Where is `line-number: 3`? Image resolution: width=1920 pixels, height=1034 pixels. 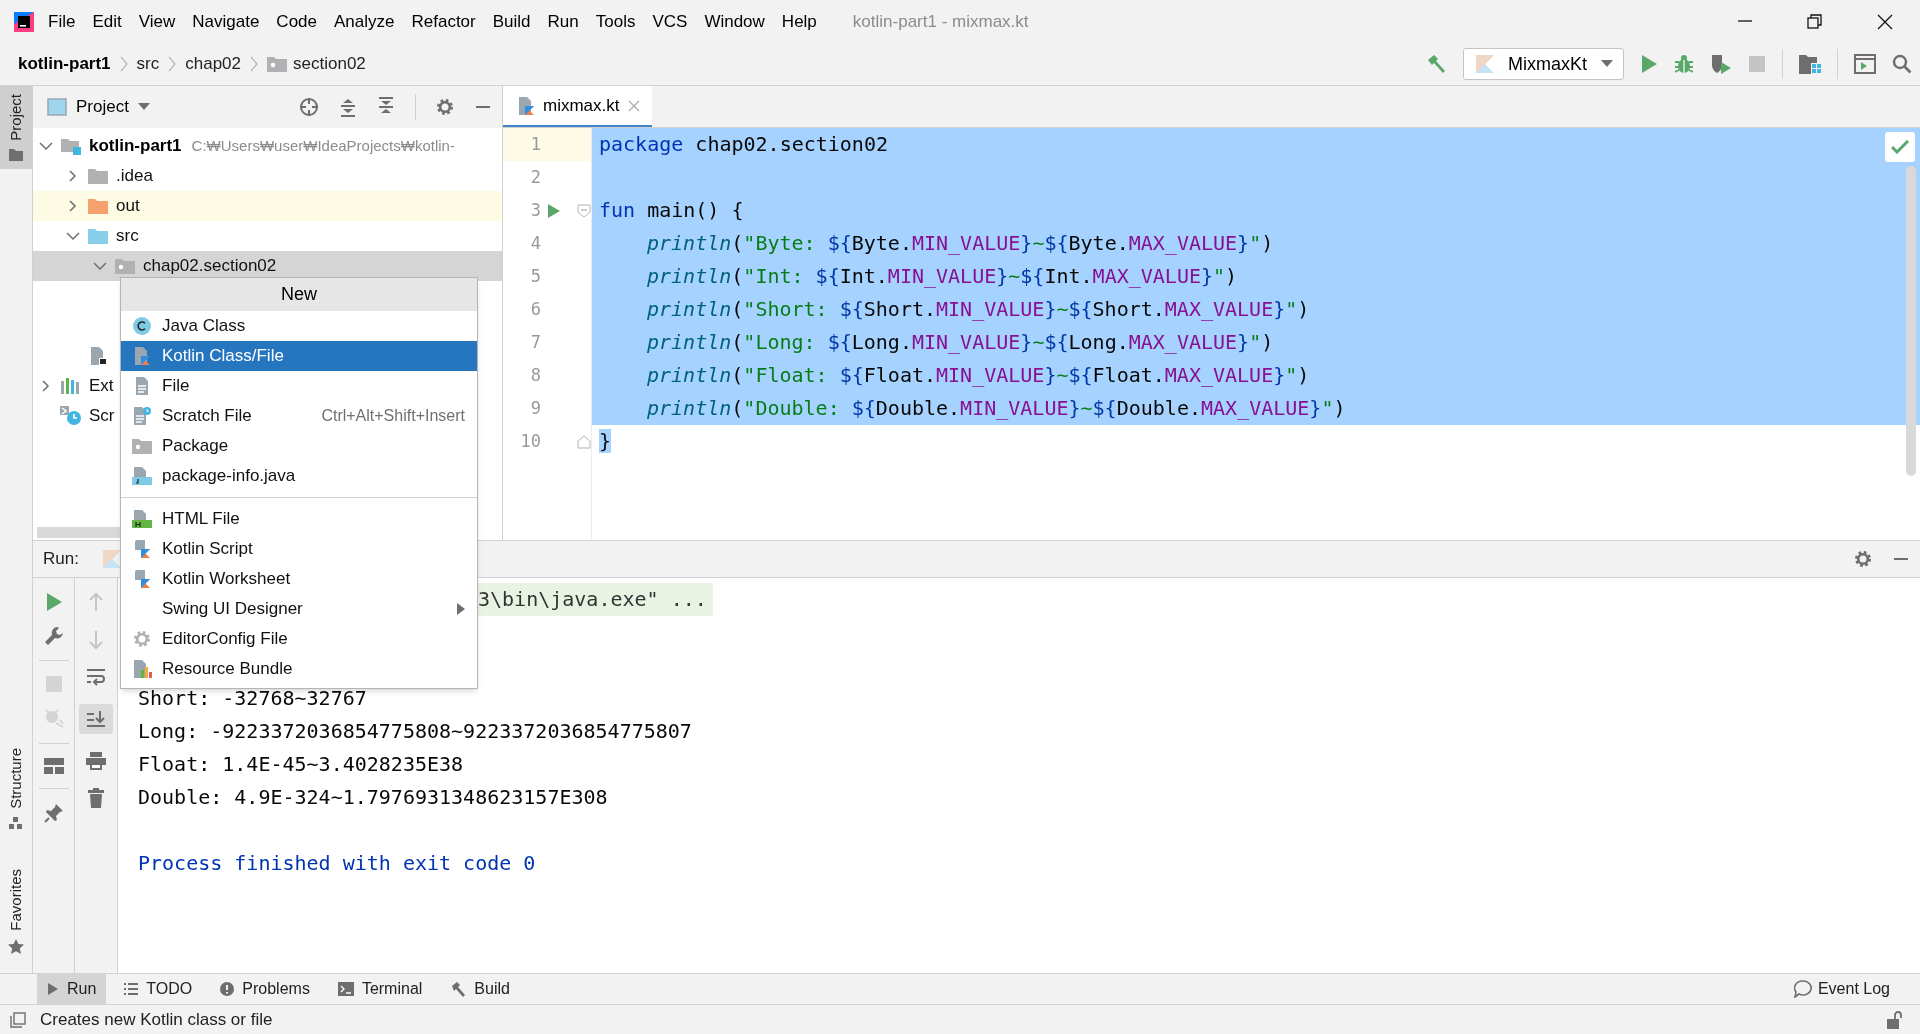 line-number: 3 is located at coordinates (535, 210).